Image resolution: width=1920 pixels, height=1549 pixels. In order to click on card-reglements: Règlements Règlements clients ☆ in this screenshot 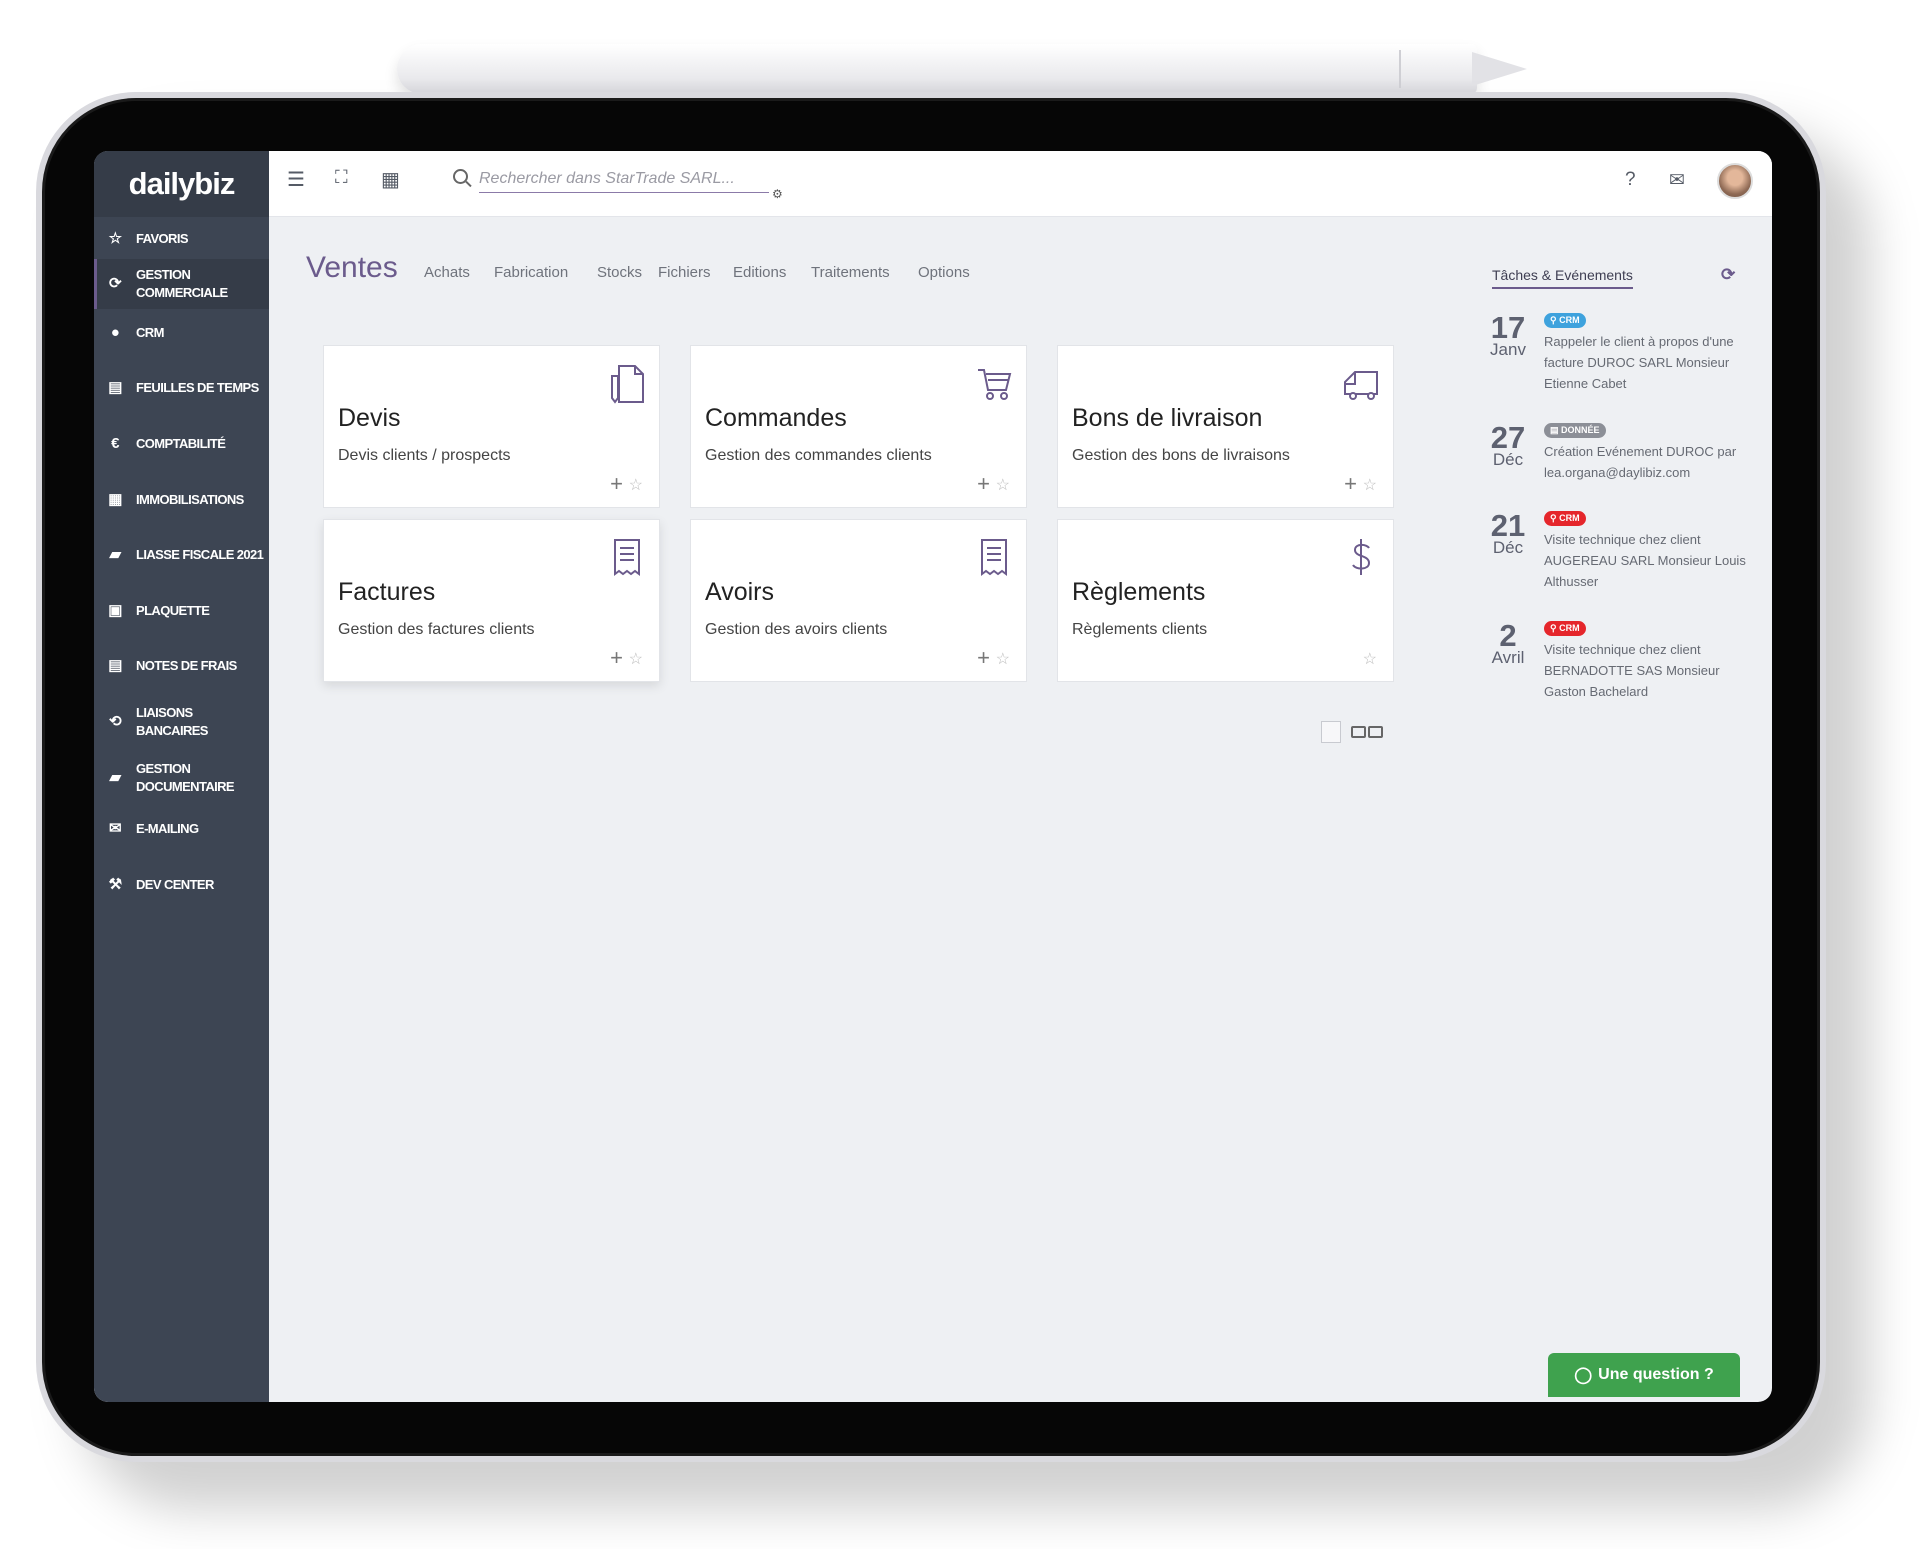, I will do `click(1225, 600)`.